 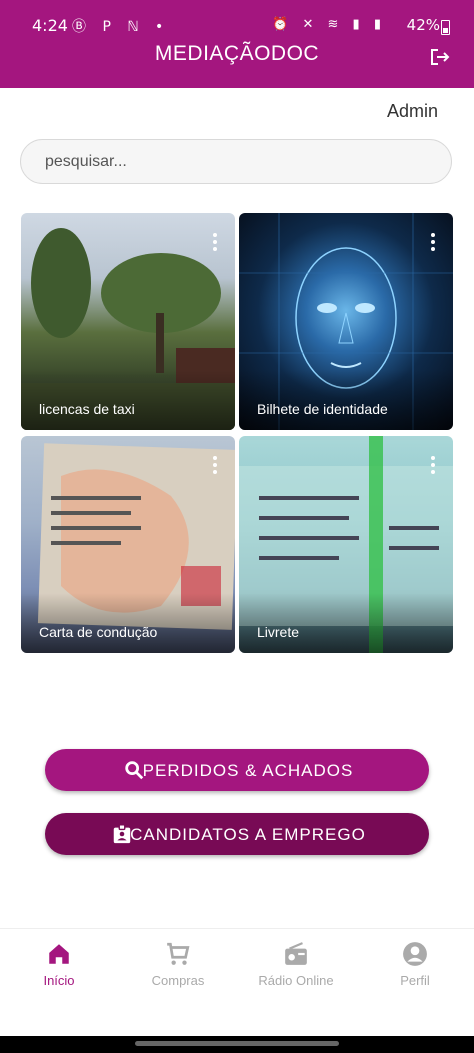 What do you see at coordinates (296, 953) in the screenshot?
I see `radio-icon` at bounding box center [296, 953].